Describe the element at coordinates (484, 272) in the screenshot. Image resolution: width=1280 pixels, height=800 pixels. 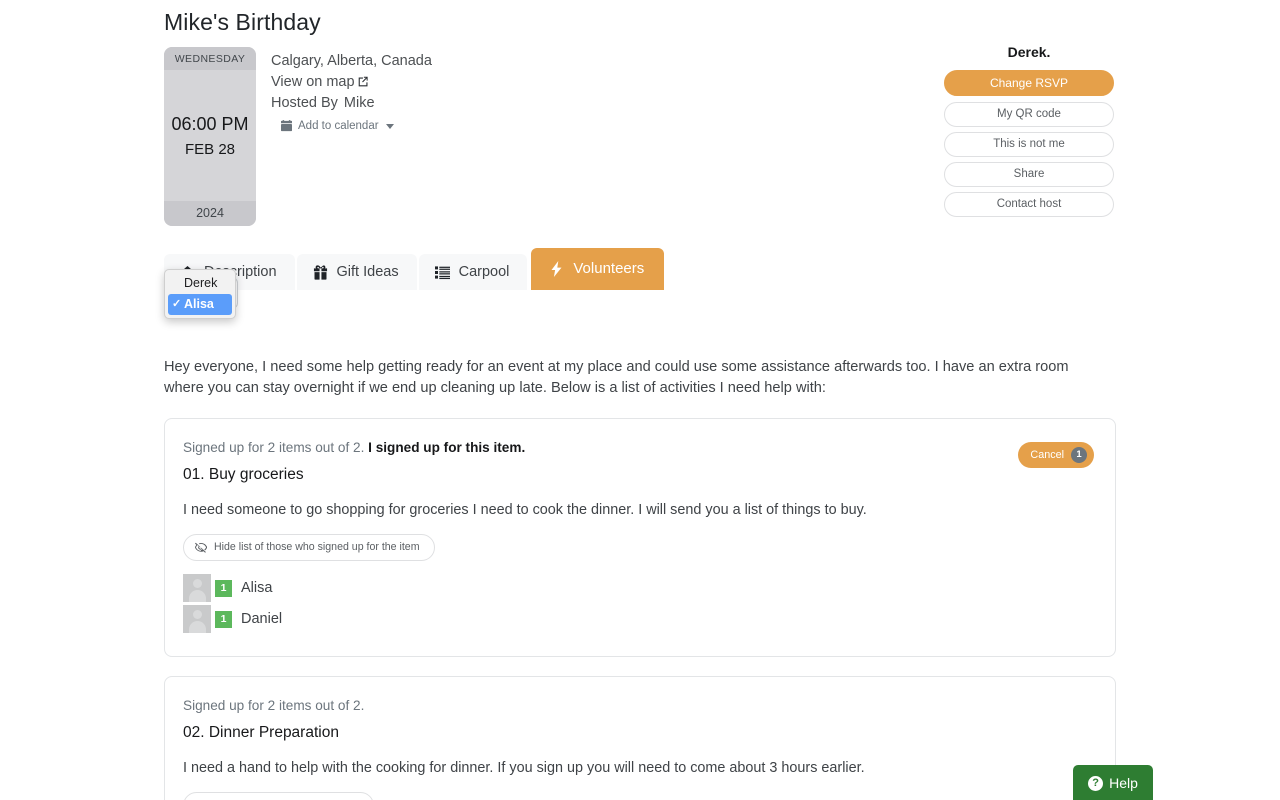
I see `tab-carpool-label: Carpool` at that location.